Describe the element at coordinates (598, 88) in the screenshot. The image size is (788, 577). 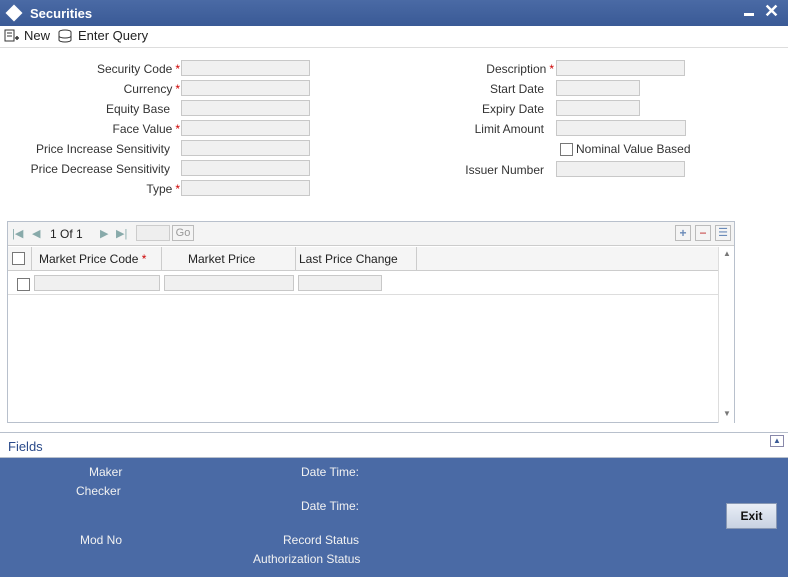
I see `start-date-input` at that location.